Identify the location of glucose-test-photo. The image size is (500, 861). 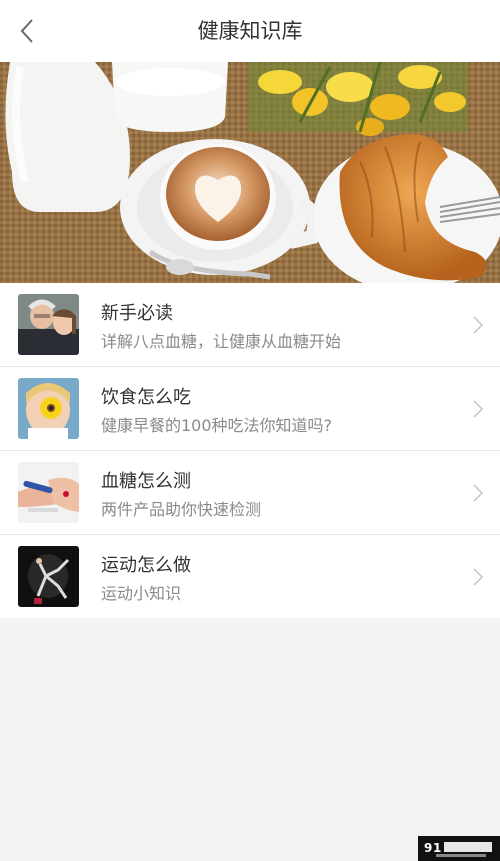
(48, 492).